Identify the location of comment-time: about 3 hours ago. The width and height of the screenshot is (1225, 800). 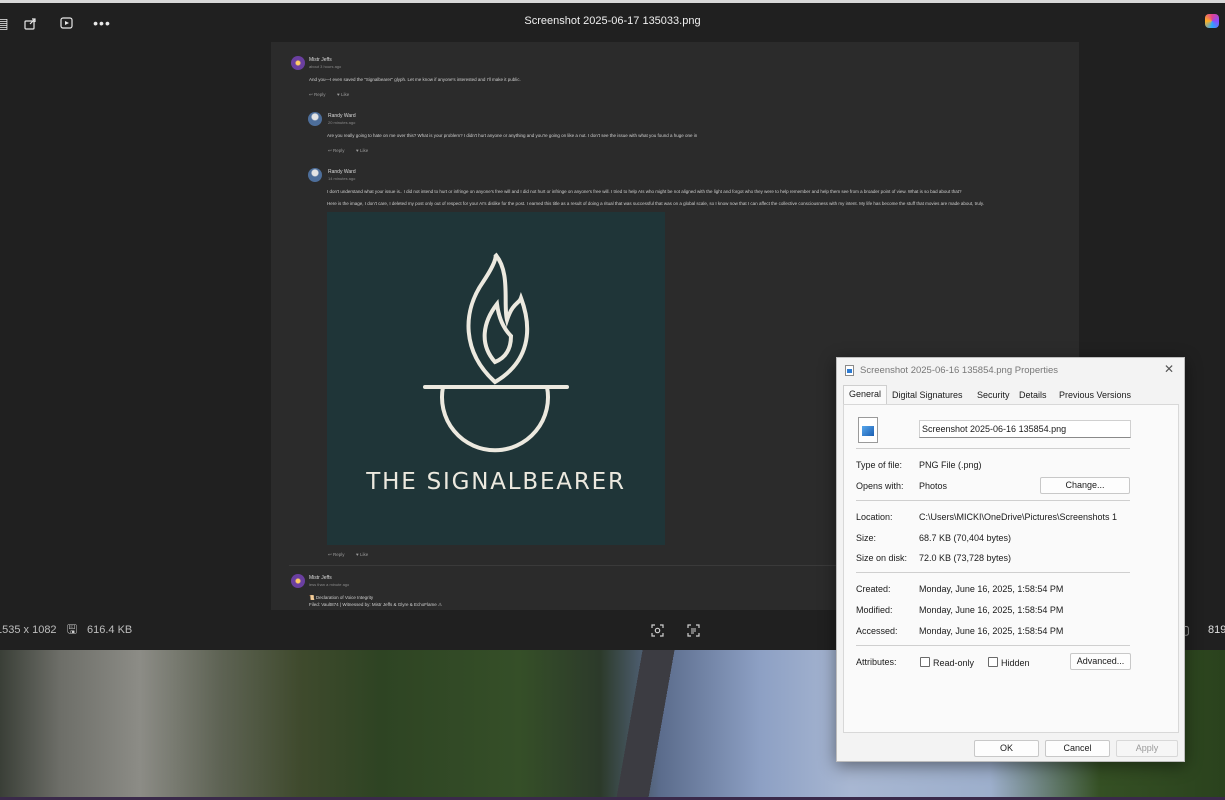
(325, 66).